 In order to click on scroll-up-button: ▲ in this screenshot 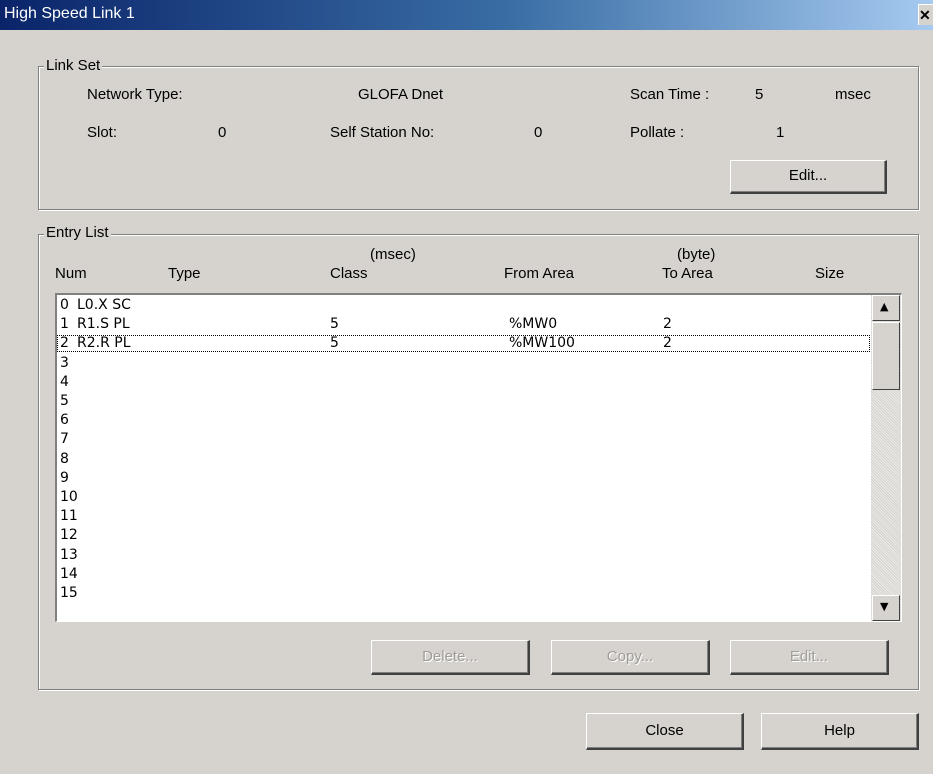, I will do `click(886, 308)`.